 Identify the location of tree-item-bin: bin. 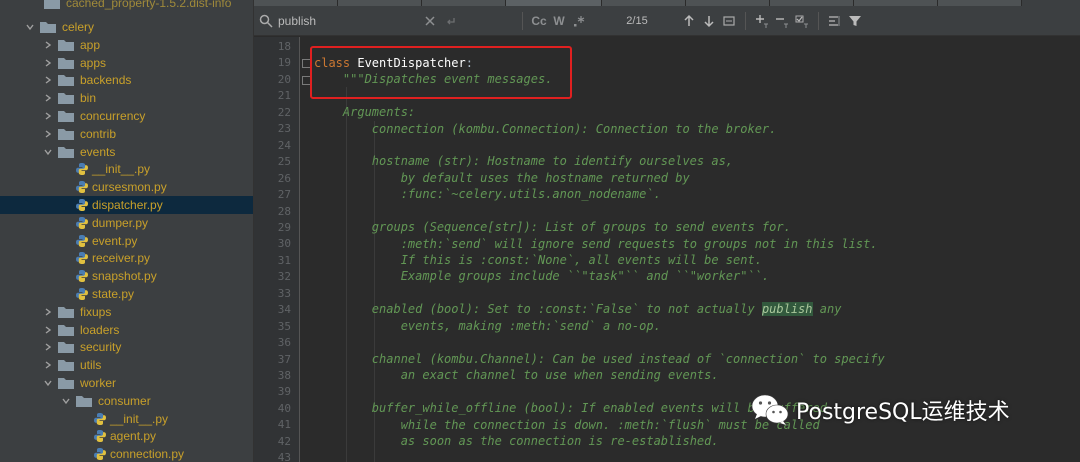
(126, 98).